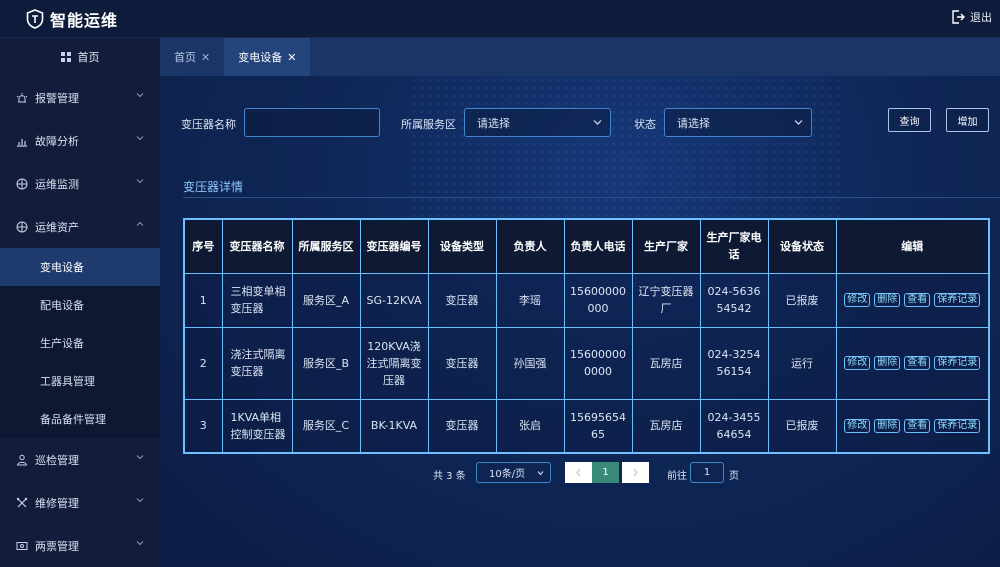  What do you see at coordinates (598, 300) in the screenshot?
I see `table-cell: 15600000000` at bounding box center [598, 300].